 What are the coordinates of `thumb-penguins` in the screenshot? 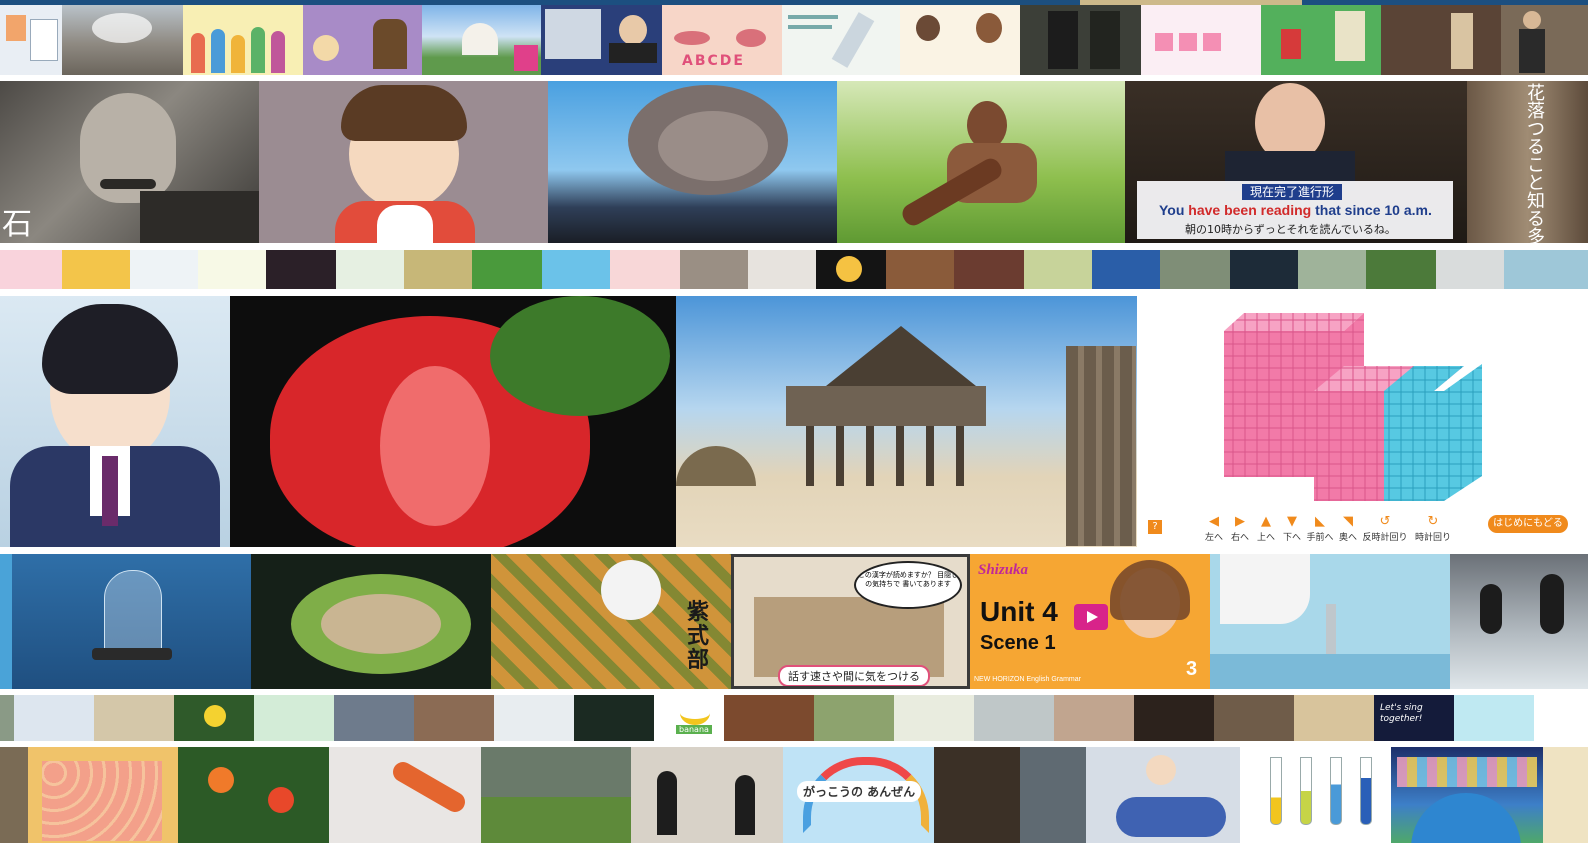 It's located at (1519, 621).